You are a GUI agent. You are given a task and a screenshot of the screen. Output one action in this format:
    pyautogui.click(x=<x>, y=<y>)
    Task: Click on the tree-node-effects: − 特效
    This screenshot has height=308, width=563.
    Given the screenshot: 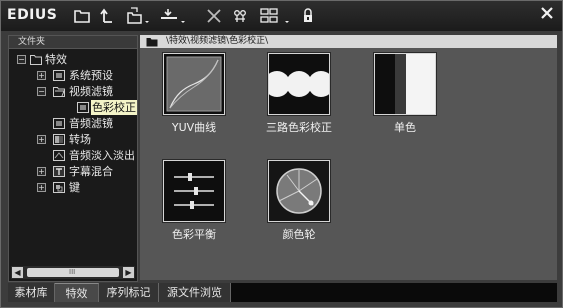 What is the action you would take?
    pyautogui.click(x=73, y=59)
    